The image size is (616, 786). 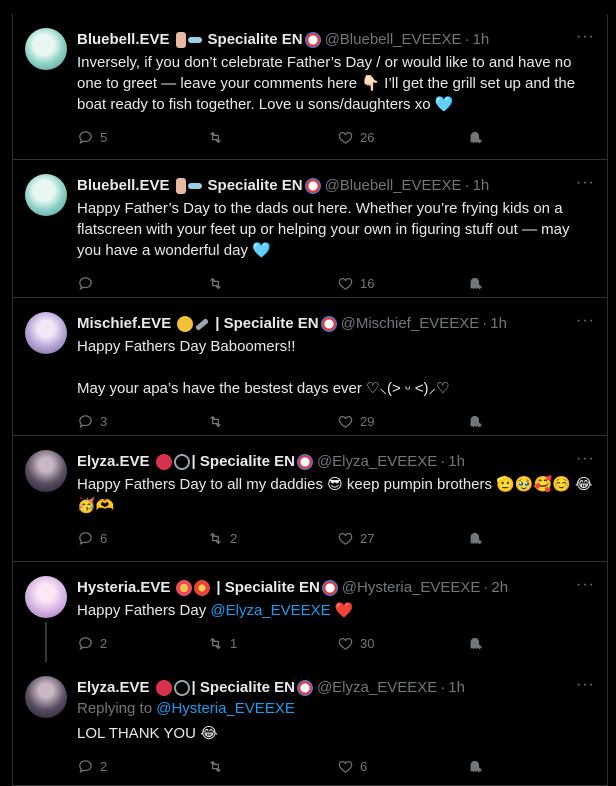 I want to click on collision-emoji-icon, so click(x=202, y=588).